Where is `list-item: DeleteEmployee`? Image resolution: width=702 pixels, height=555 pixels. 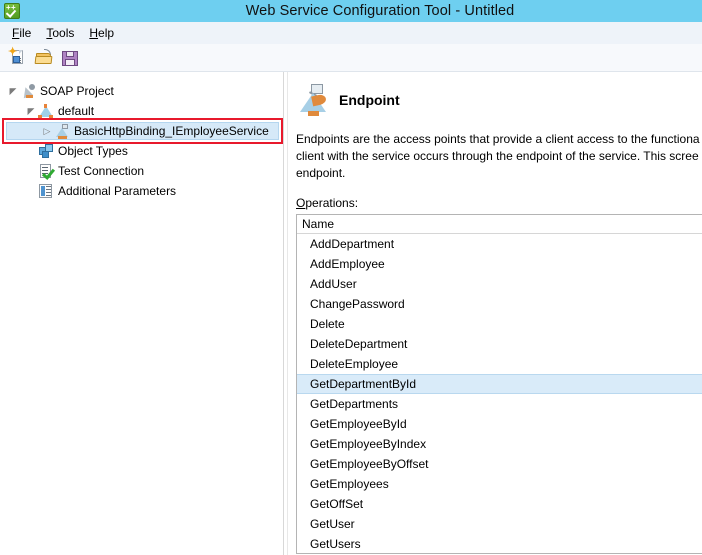 list-item: DeleteEmployee is located at coordinates (499, 364).